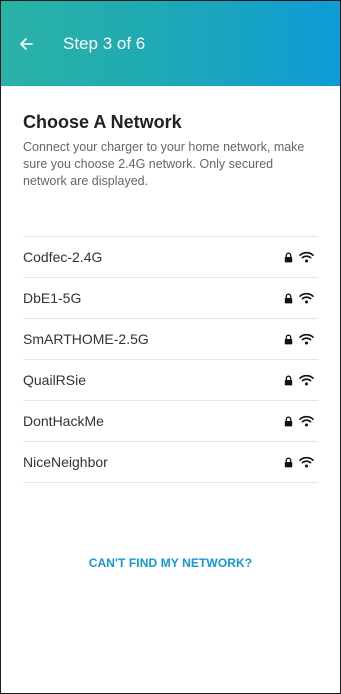 Image resolution: width=341 pixels, height=694 pixels. Describe the element at coordinates (170, 380) in the screenshot. I see `network-item: QuailRSie` at that location.